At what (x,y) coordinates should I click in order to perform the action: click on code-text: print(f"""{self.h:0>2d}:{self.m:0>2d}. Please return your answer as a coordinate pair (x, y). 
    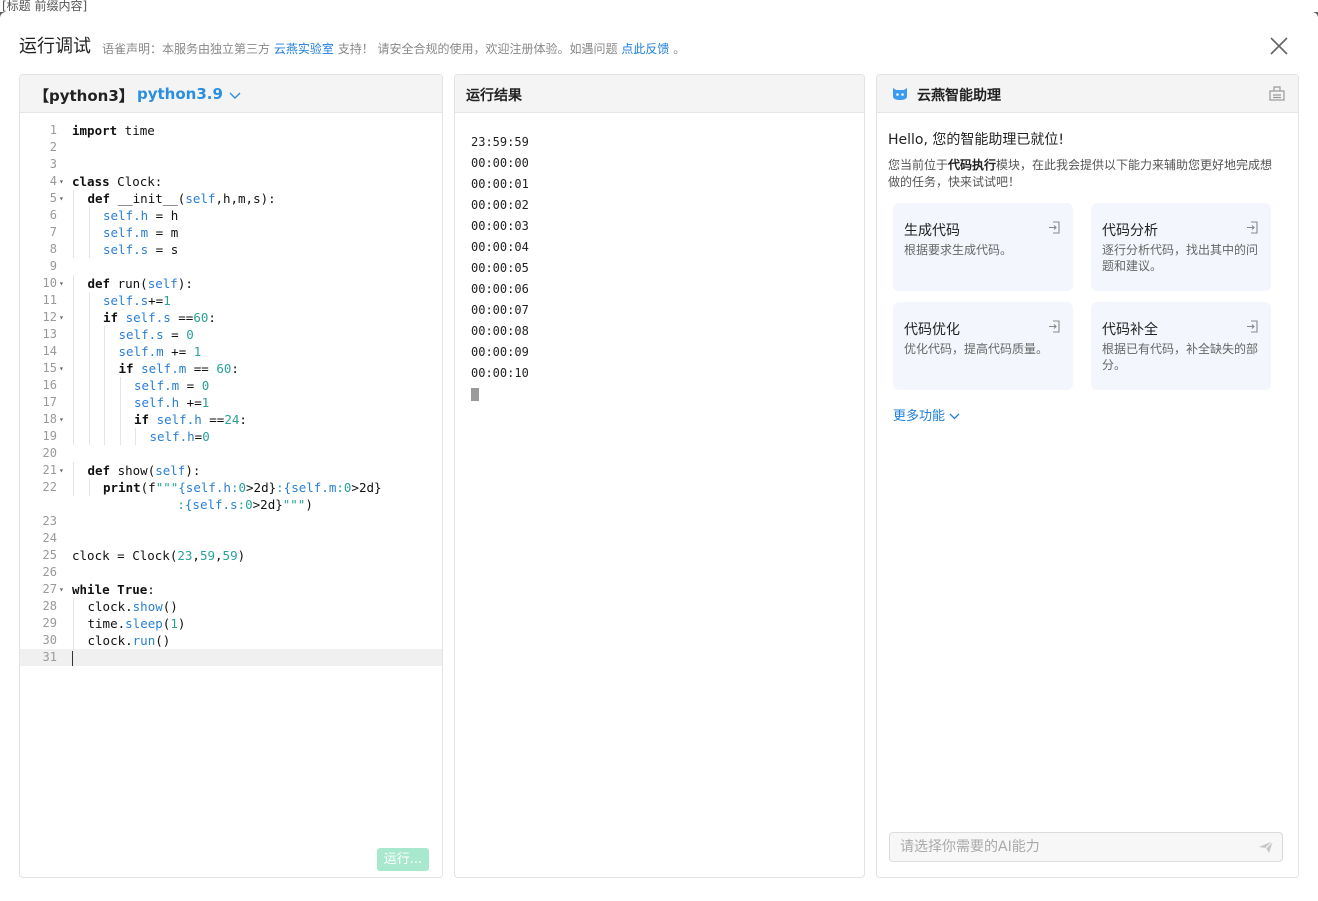
    Looking at the image, I should click on (242, 487).